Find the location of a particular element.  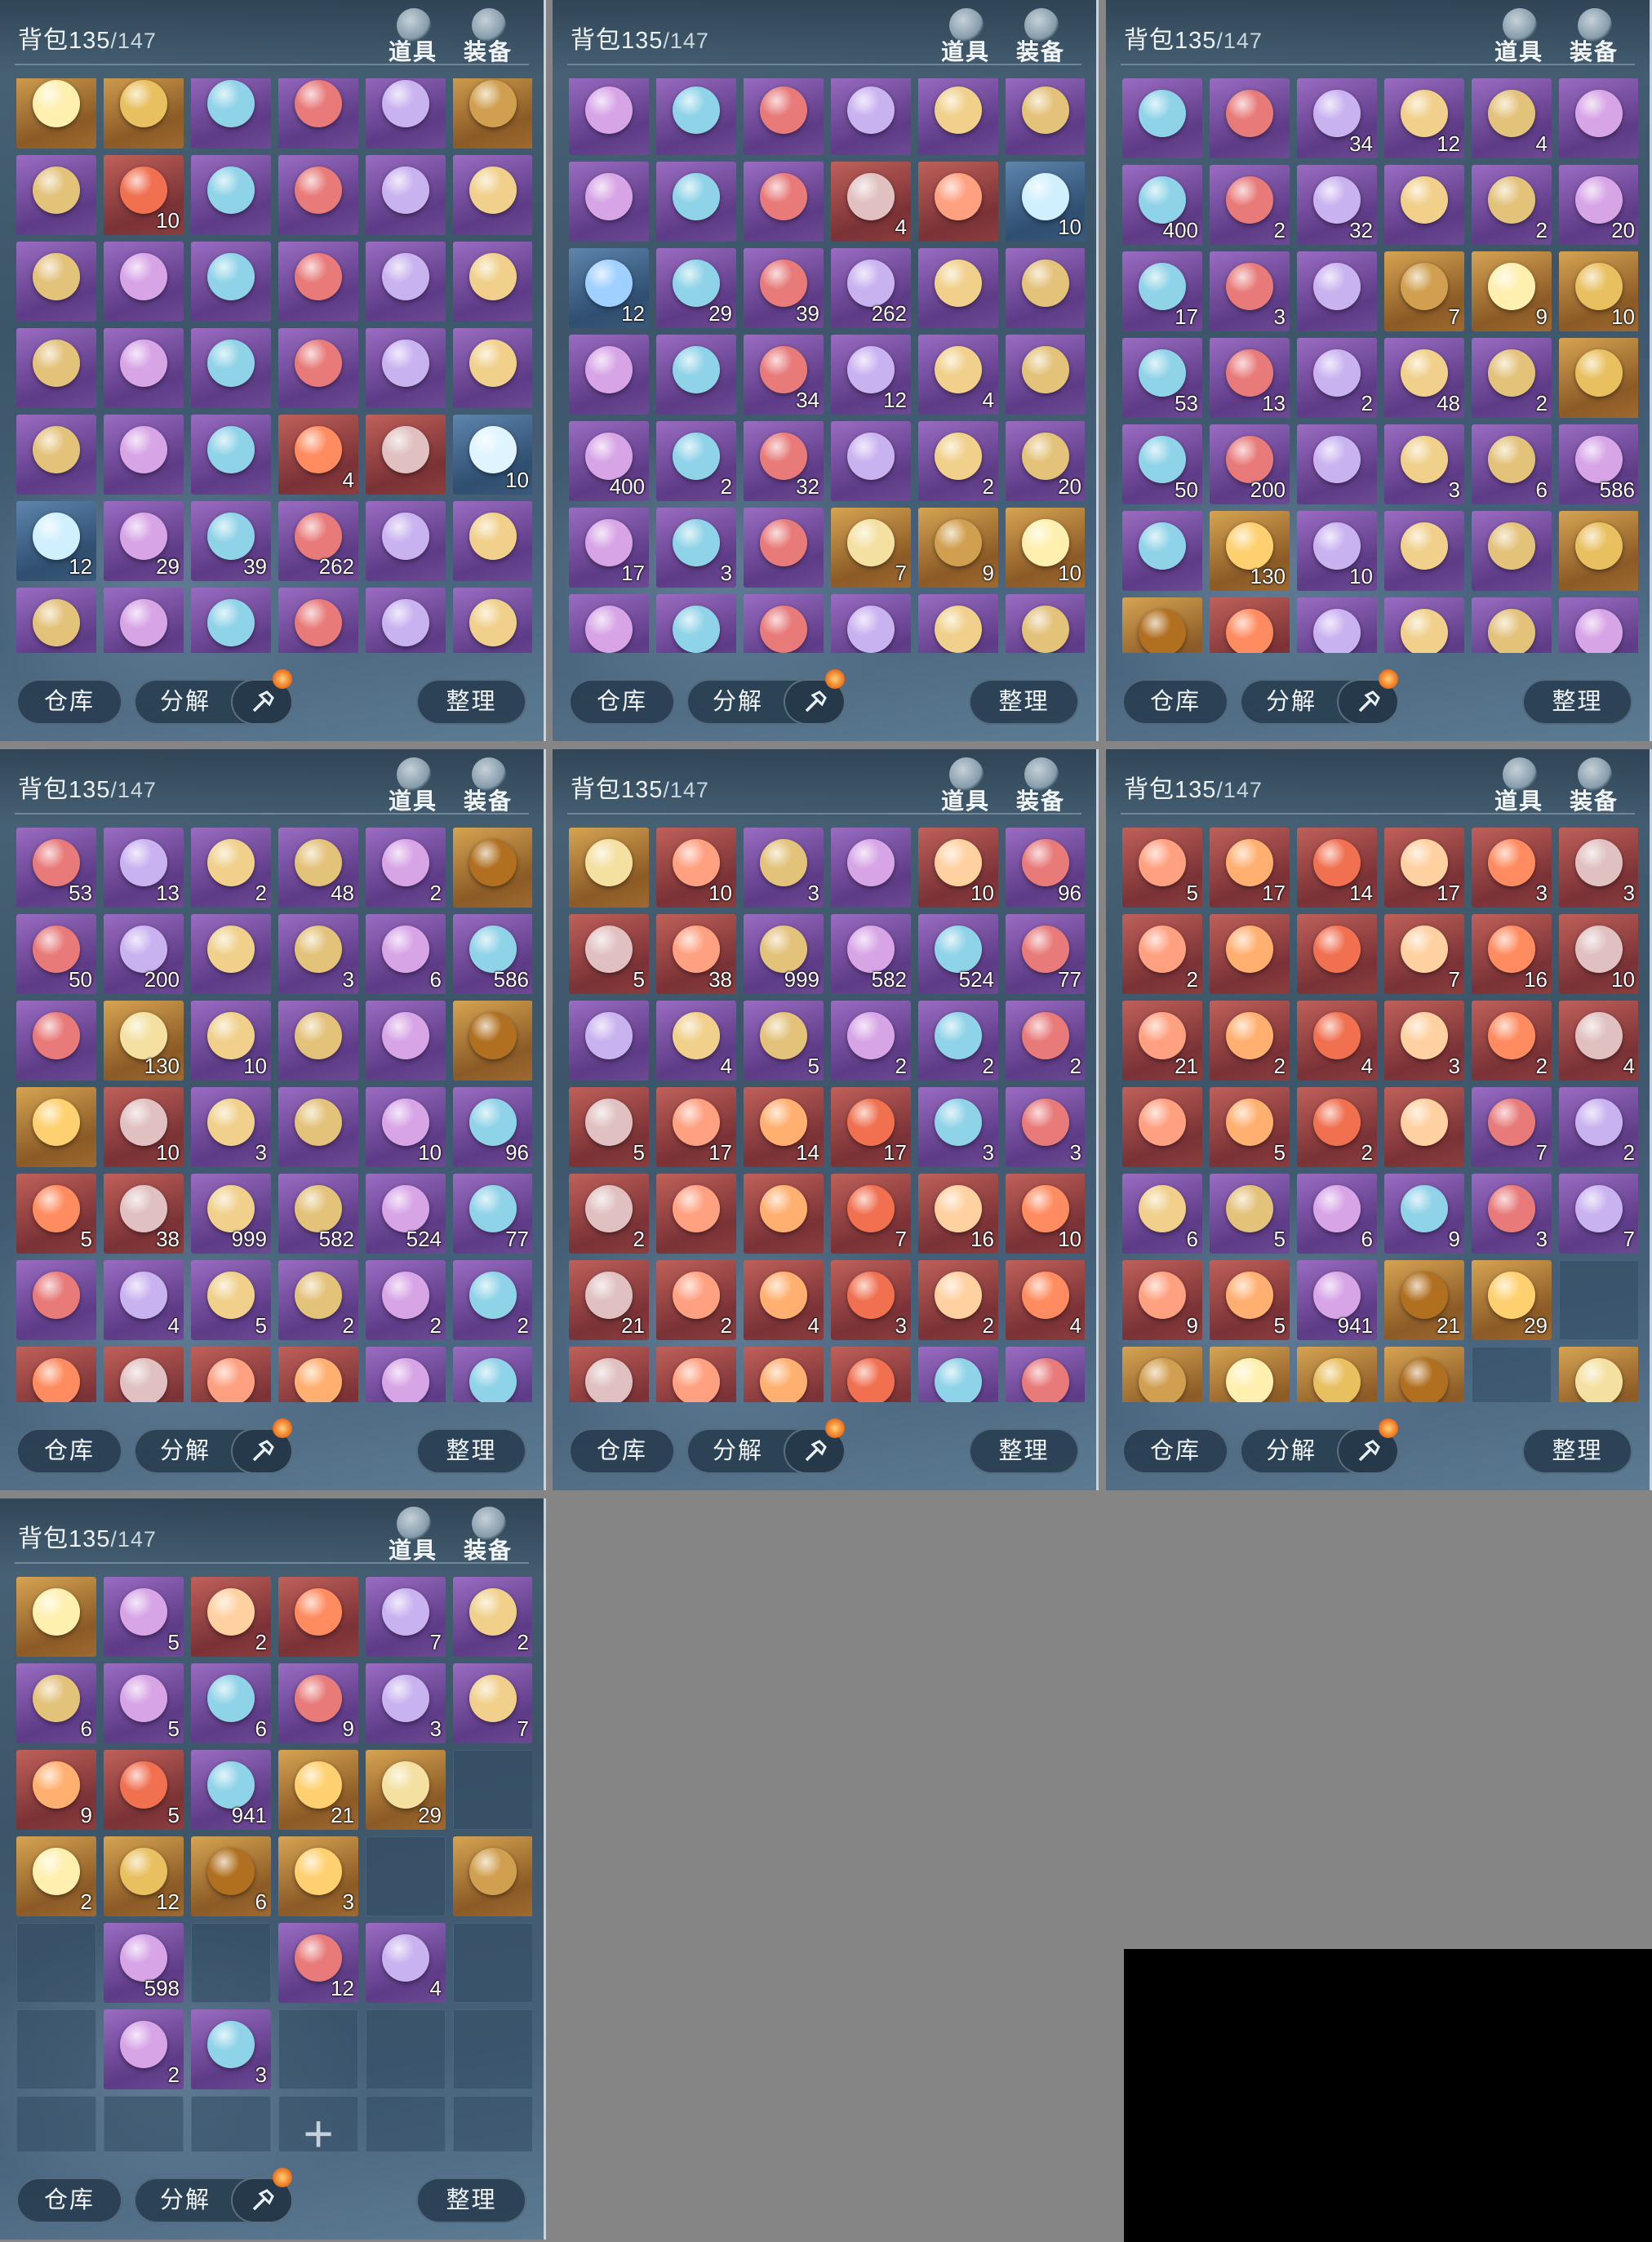

inventory-slot: 9 is located at coordinates (56, 1790).